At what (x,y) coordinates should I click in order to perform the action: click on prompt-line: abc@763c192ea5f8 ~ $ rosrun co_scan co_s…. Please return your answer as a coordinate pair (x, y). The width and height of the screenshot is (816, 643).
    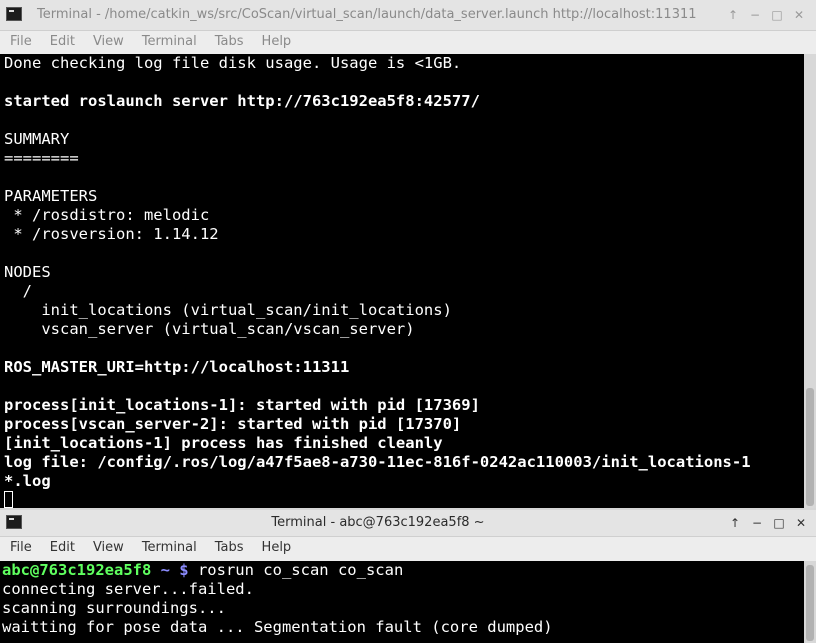
    Looking at the image, I should click on (402, 570).